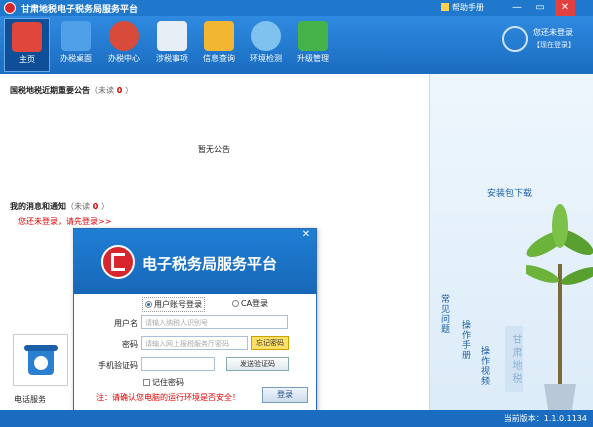  Describe the element at coordinates (105, 206) in the screenshot. I see `messages-unread-suffix: ）` at that location.